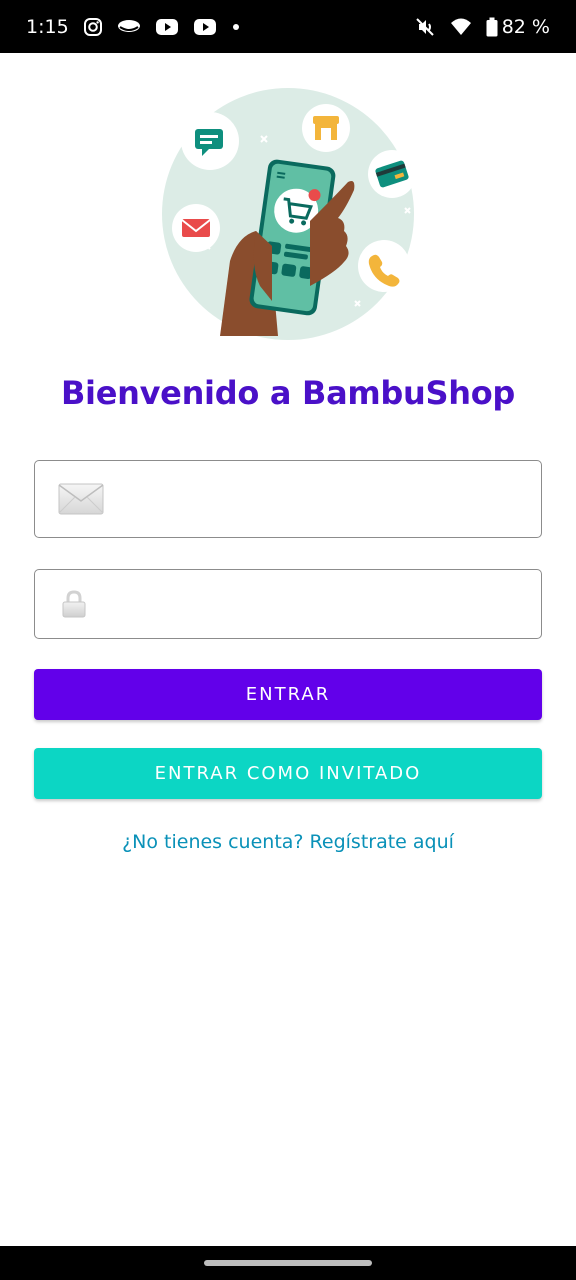  Describe the element at coordinates (236, 27) in the screenshot. I see `dot-icon` at that location.